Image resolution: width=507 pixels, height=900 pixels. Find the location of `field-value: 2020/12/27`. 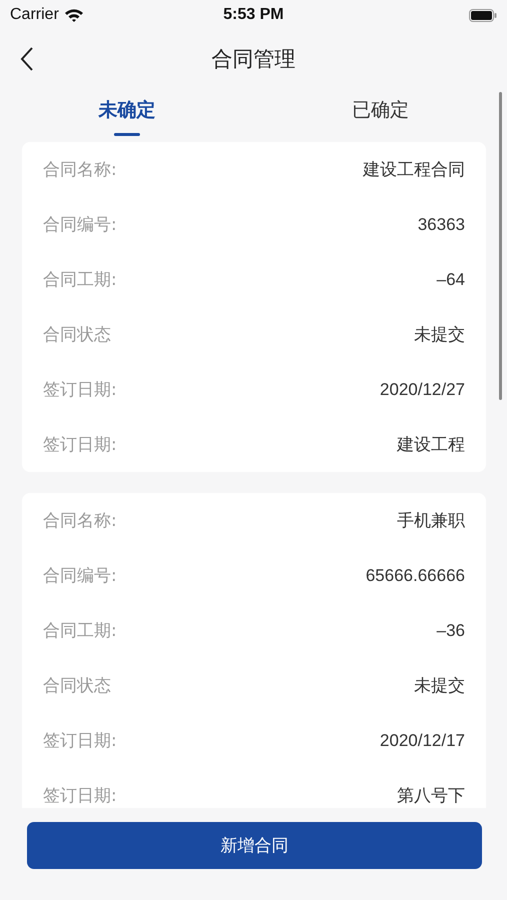

field-value: 2020/12/27 is located at coordinates (422, 390).